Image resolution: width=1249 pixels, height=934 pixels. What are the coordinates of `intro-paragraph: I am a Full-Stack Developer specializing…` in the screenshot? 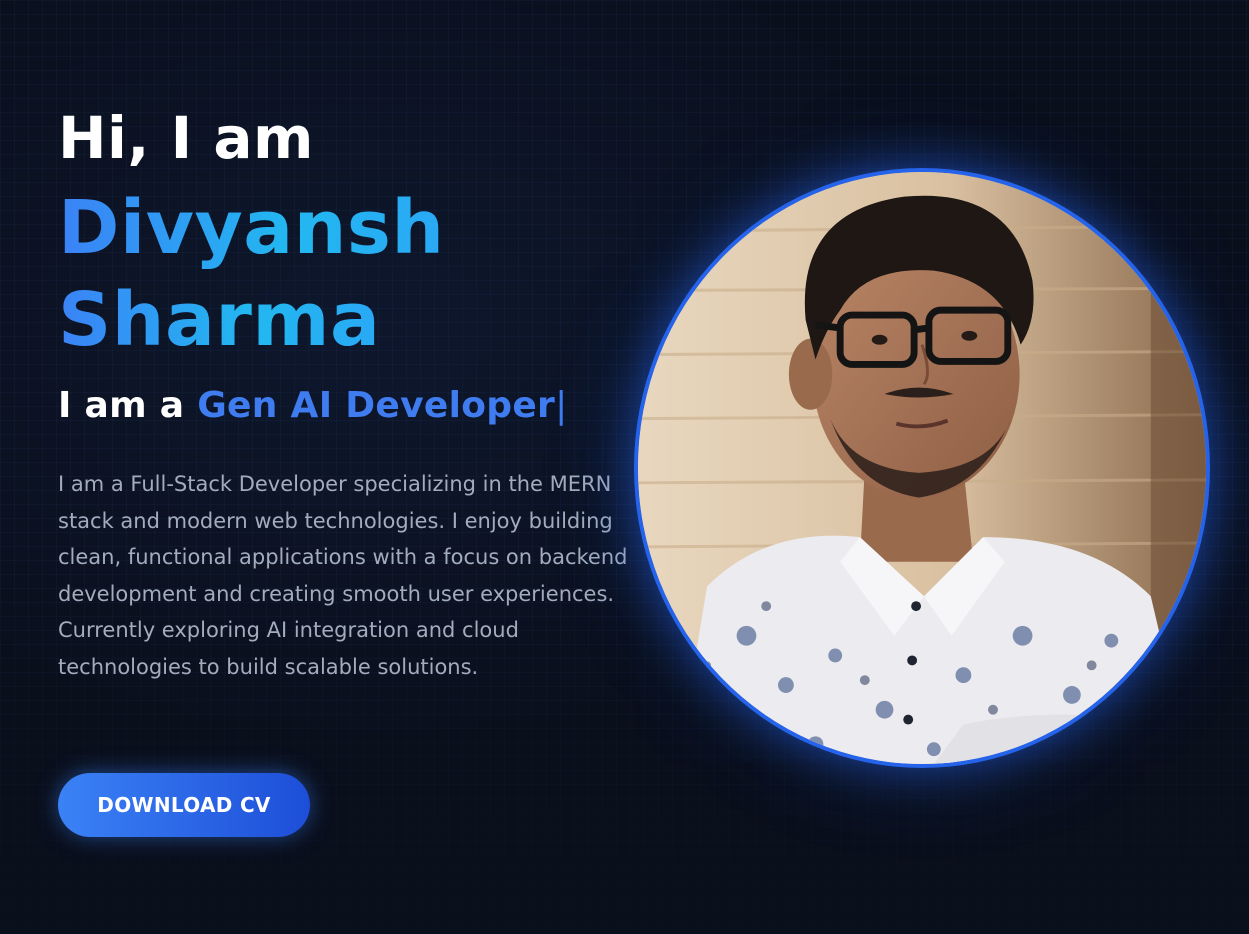 It's located at (343, 575).